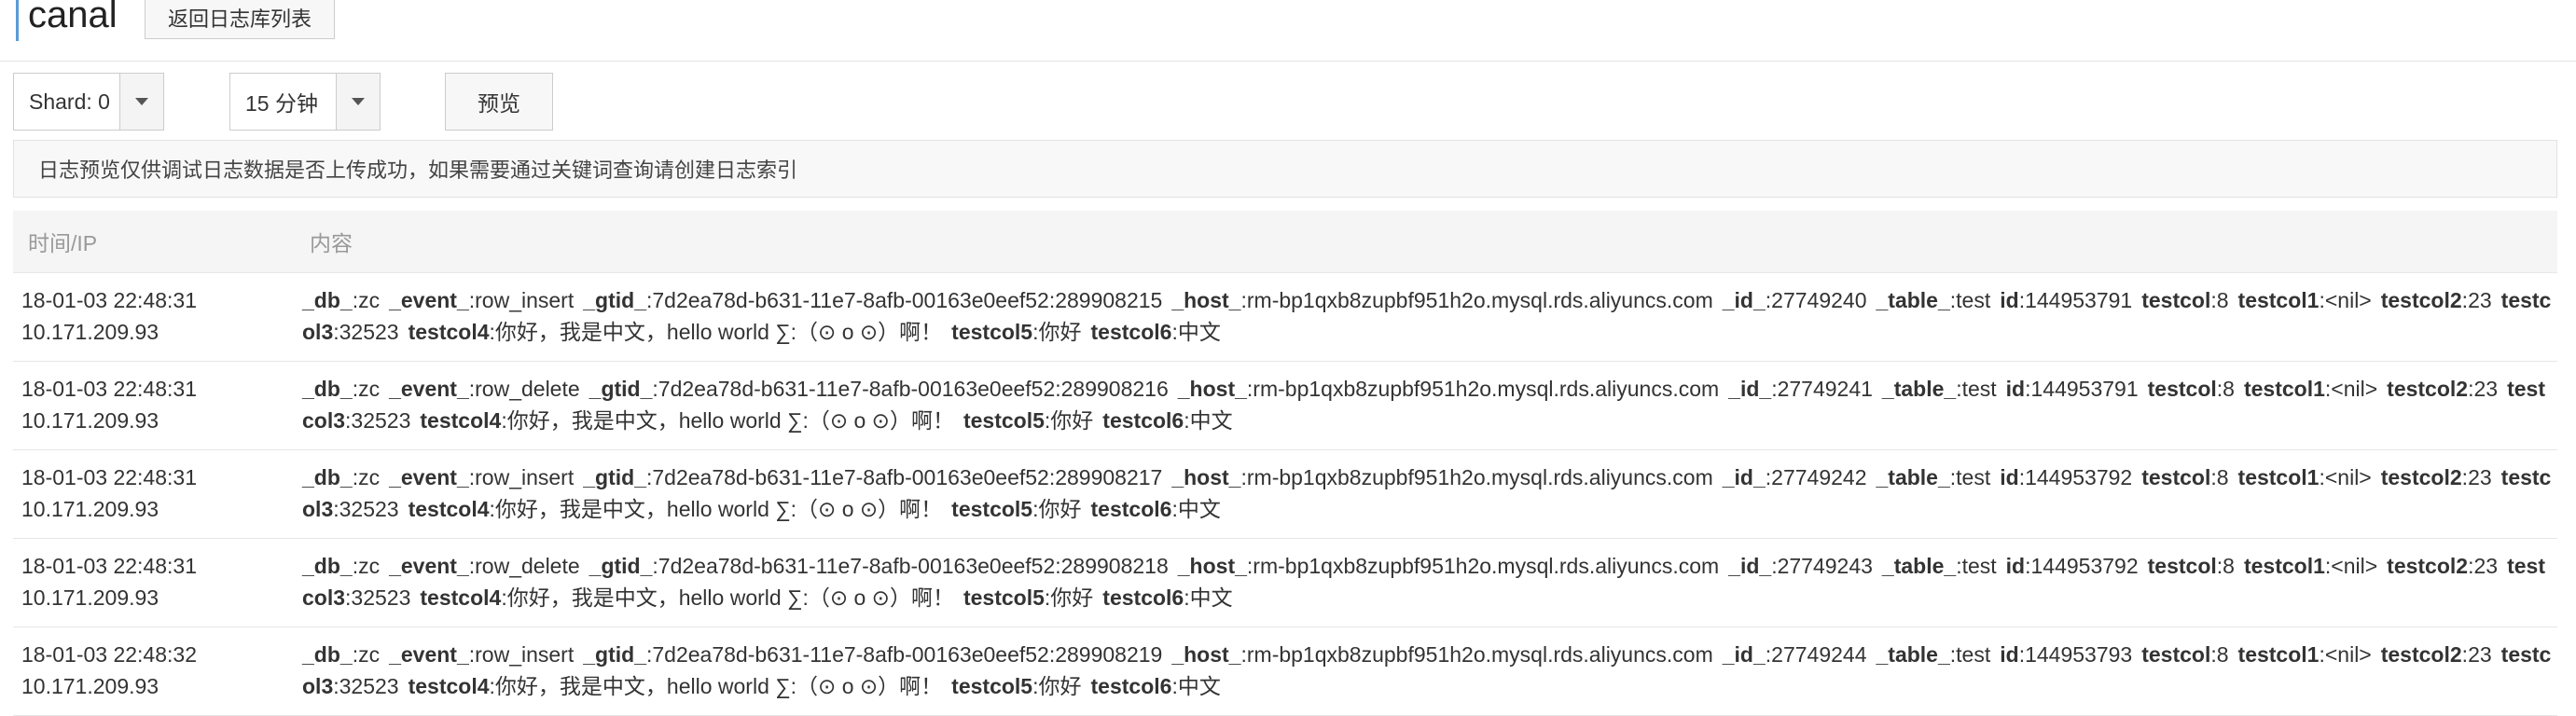  Describe the element at coordinates (1288, 61) in the screenshot. I see `header-divider` at that location.